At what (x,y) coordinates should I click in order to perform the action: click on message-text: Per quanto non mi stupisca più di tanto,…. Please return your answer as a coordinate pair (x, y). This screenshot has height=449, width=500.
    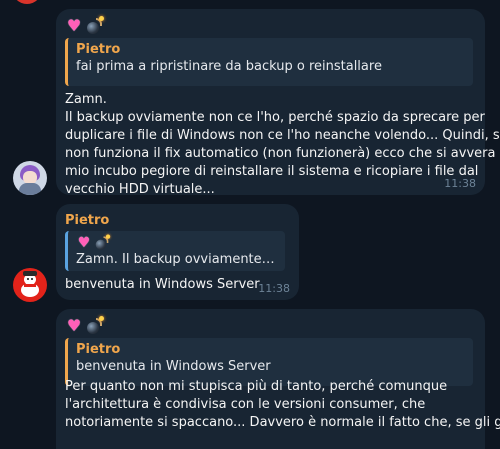
    Looking at the image, I should click on (282, 405).